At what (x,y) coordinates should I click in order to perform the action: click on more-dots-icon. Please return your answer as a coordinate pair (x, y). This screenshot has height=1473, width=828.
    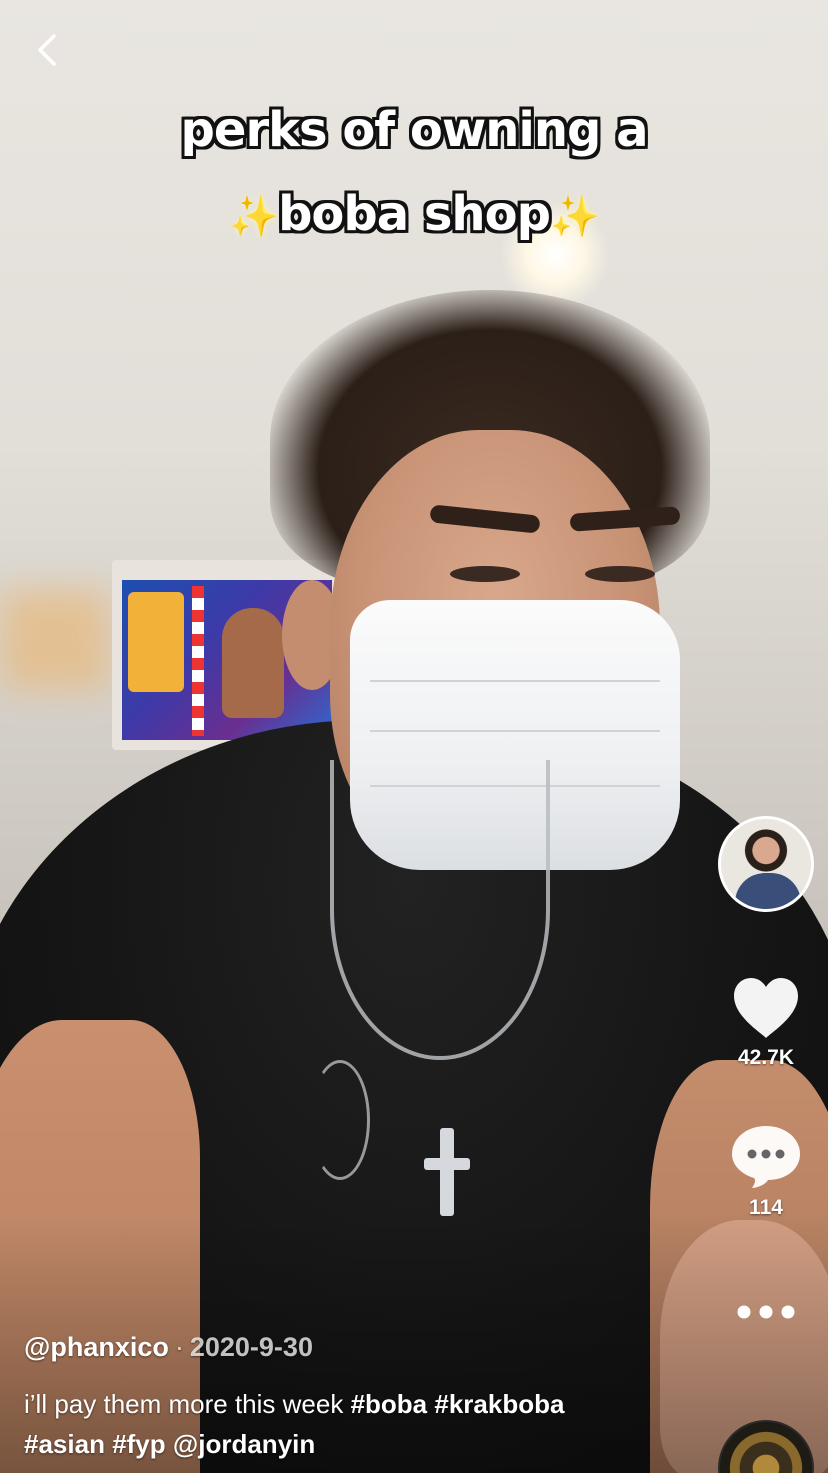
    Looking at the image, I should click on (766, 1312).